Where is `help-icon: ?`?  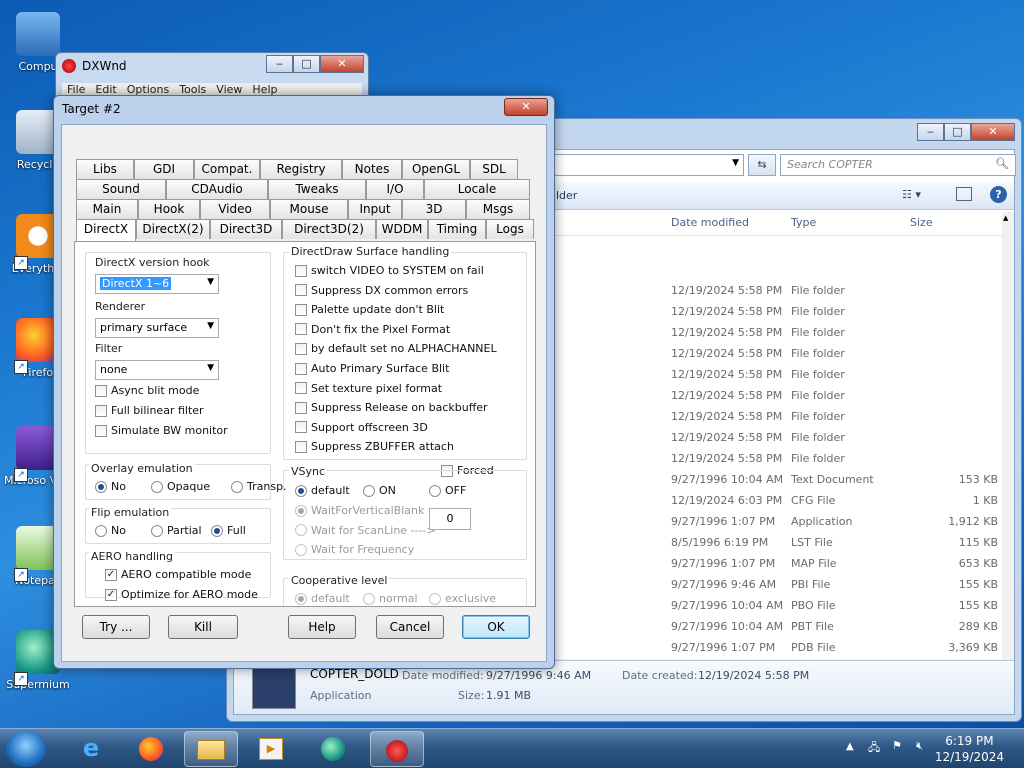
help-icon: ? is located at coordinates (998, 194).